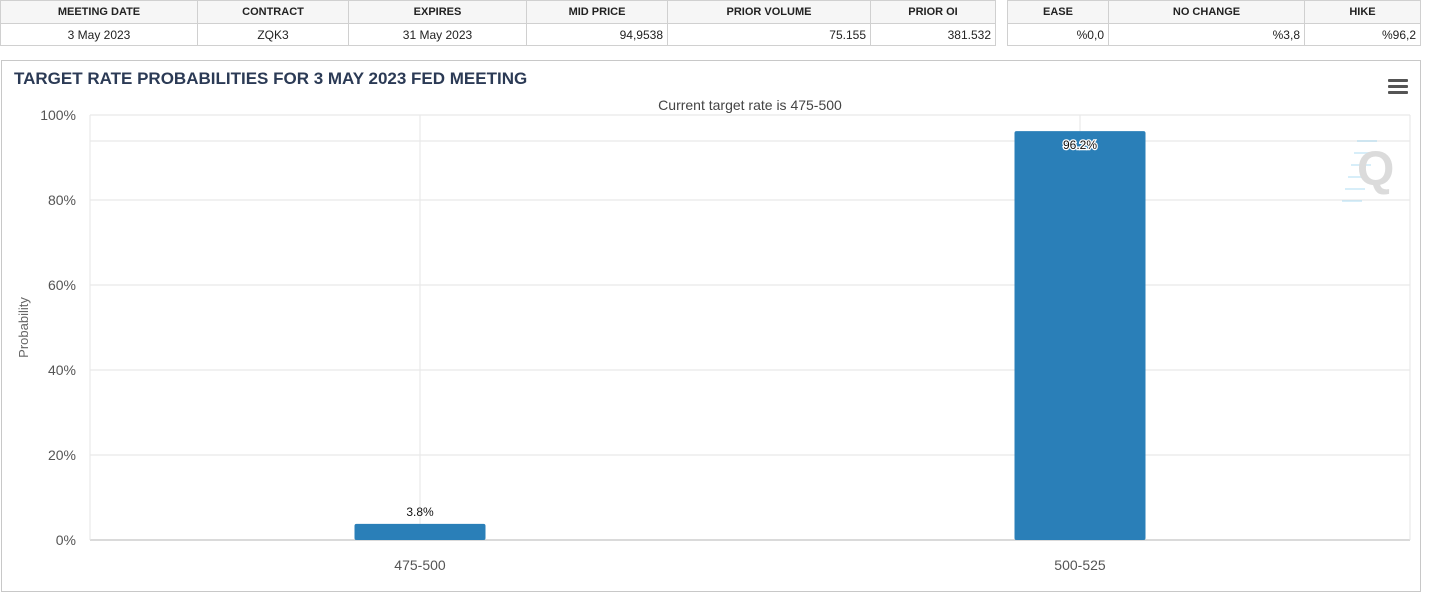 The image size is (1429, 592). I want to click on expires-cell: 31 May 2023, so click(437, 34).